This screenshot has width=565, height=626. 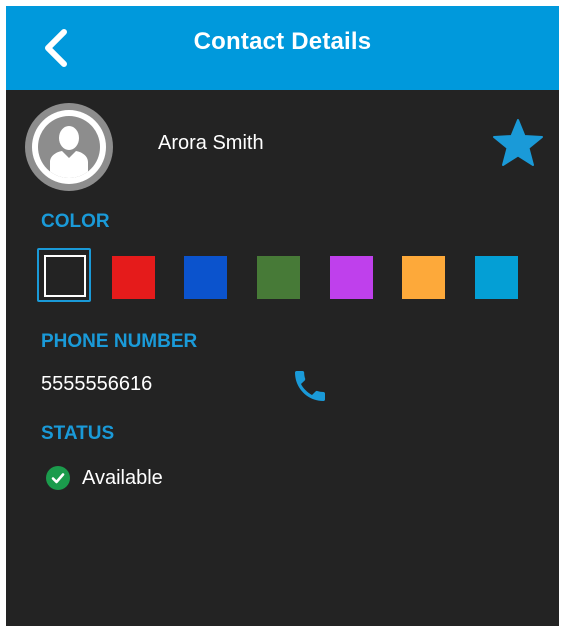 I want to click on call-button, so click(x=310, y=386).